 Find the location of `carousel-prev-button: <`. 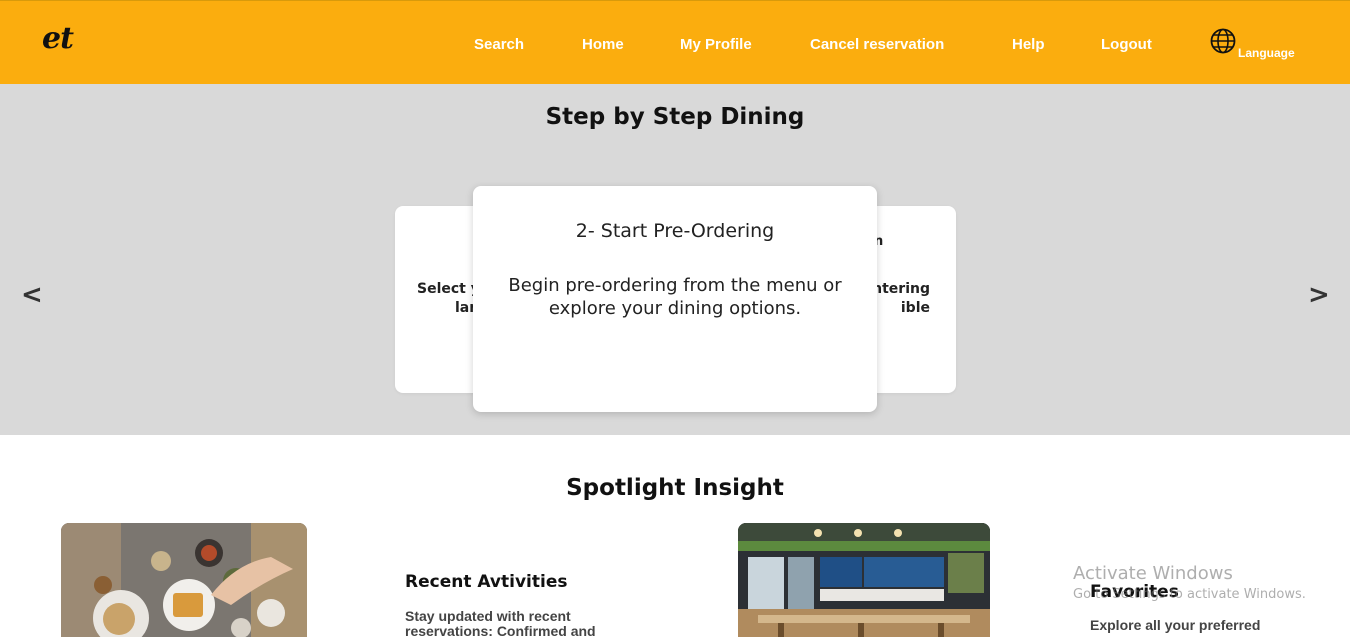

carousel-prev-button: < is located at coordinates (32, 295).